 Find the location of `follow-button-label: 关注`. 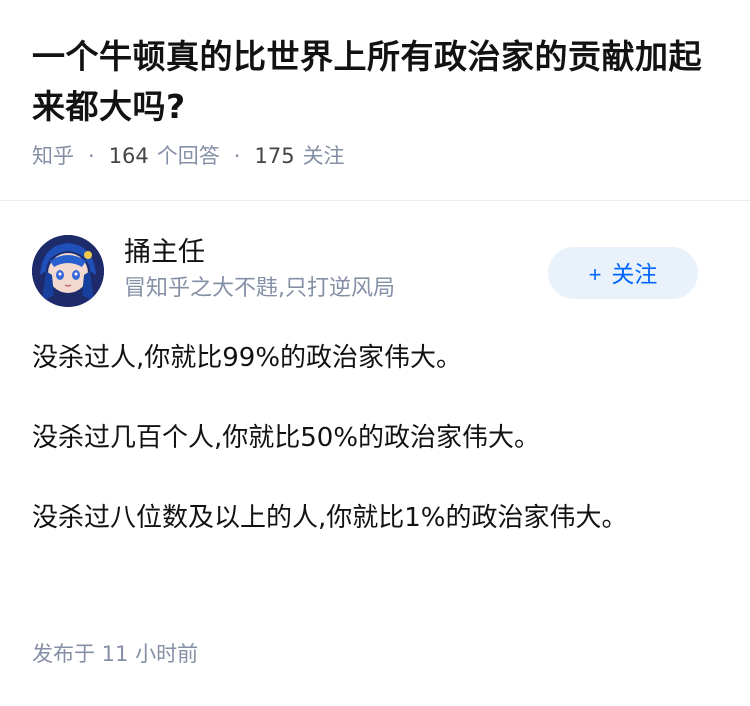

follow-button-label: 关注 is located at coordinates (634, 274).